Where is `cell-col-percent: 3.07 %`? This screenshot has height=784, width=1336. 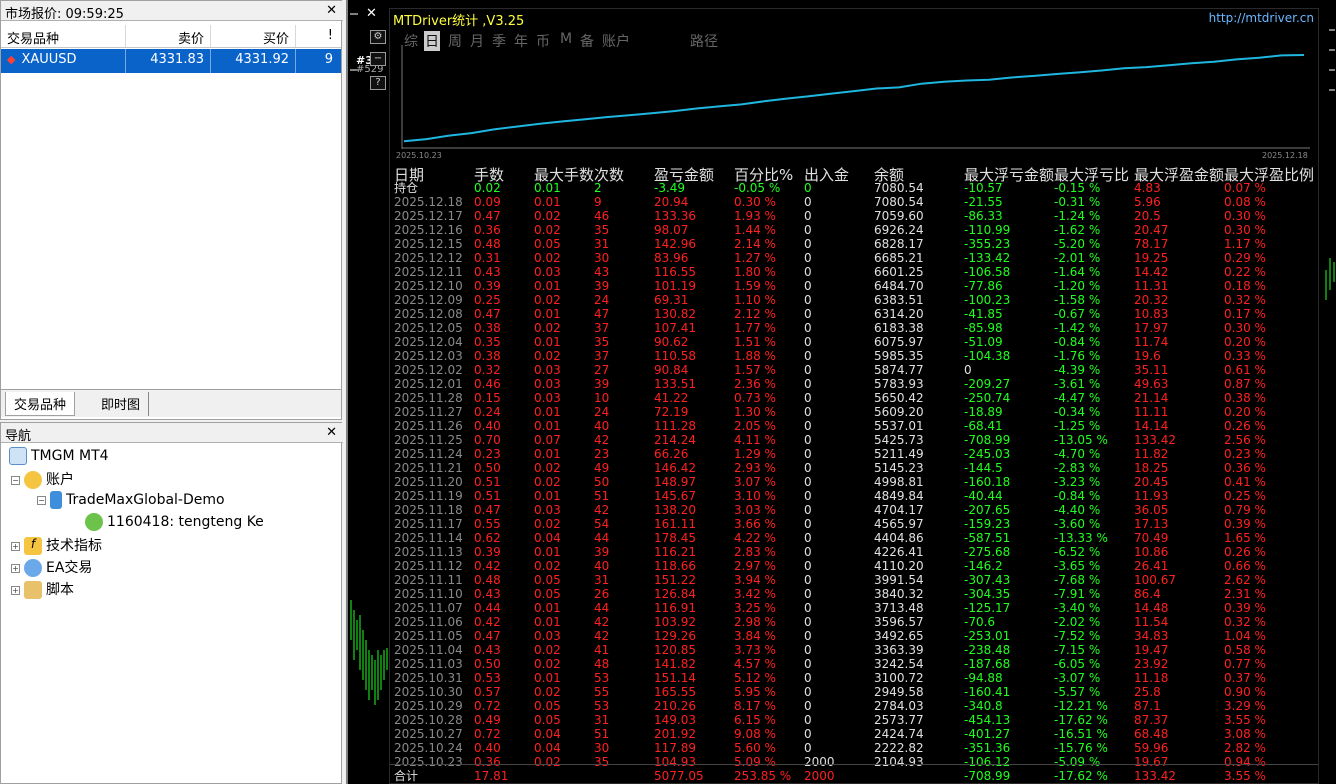
cell-col-percent: 3.07 % is located at coordinates (755, 482).